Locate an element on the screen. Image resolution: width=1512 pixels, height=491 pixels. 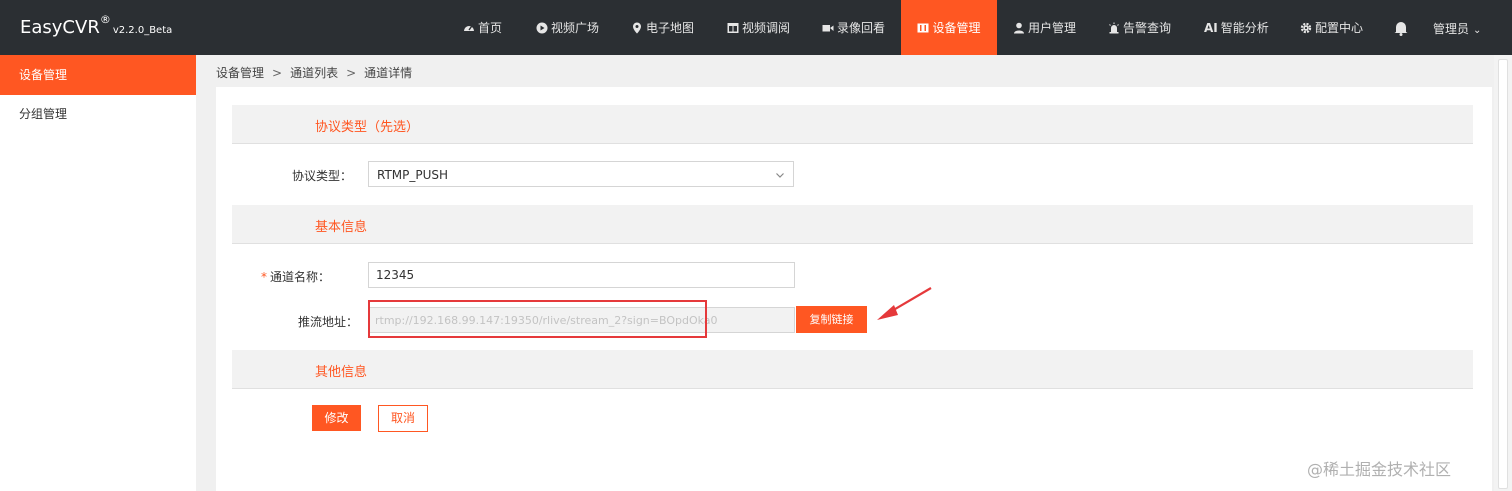
nav-item-home: 首页 is located at coordinates (482, 27).